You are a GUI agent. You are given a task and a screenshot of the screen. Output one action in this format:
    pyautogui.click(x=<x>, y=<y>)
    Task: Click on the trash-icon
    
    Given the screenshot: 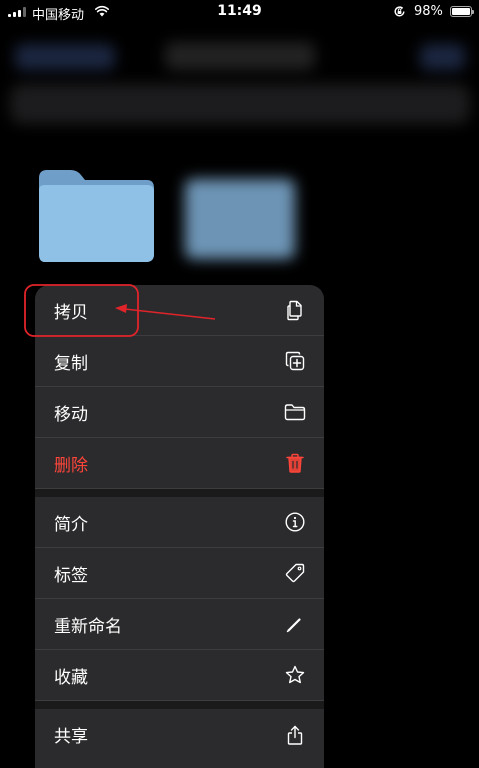 What is the action you would take?
    pyautogui.click(x=295, y=463)
    